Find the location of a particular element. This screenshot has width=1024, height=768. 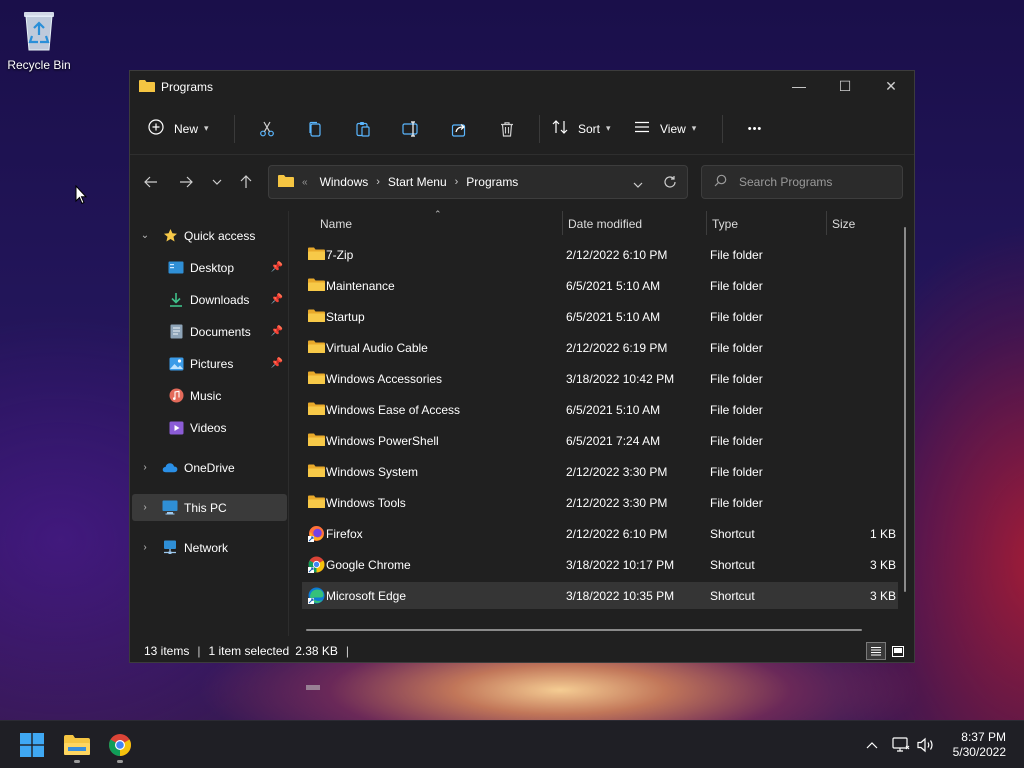

sidebar-item-downloads: Downloads 📌 is located at coordinates (209, 299).